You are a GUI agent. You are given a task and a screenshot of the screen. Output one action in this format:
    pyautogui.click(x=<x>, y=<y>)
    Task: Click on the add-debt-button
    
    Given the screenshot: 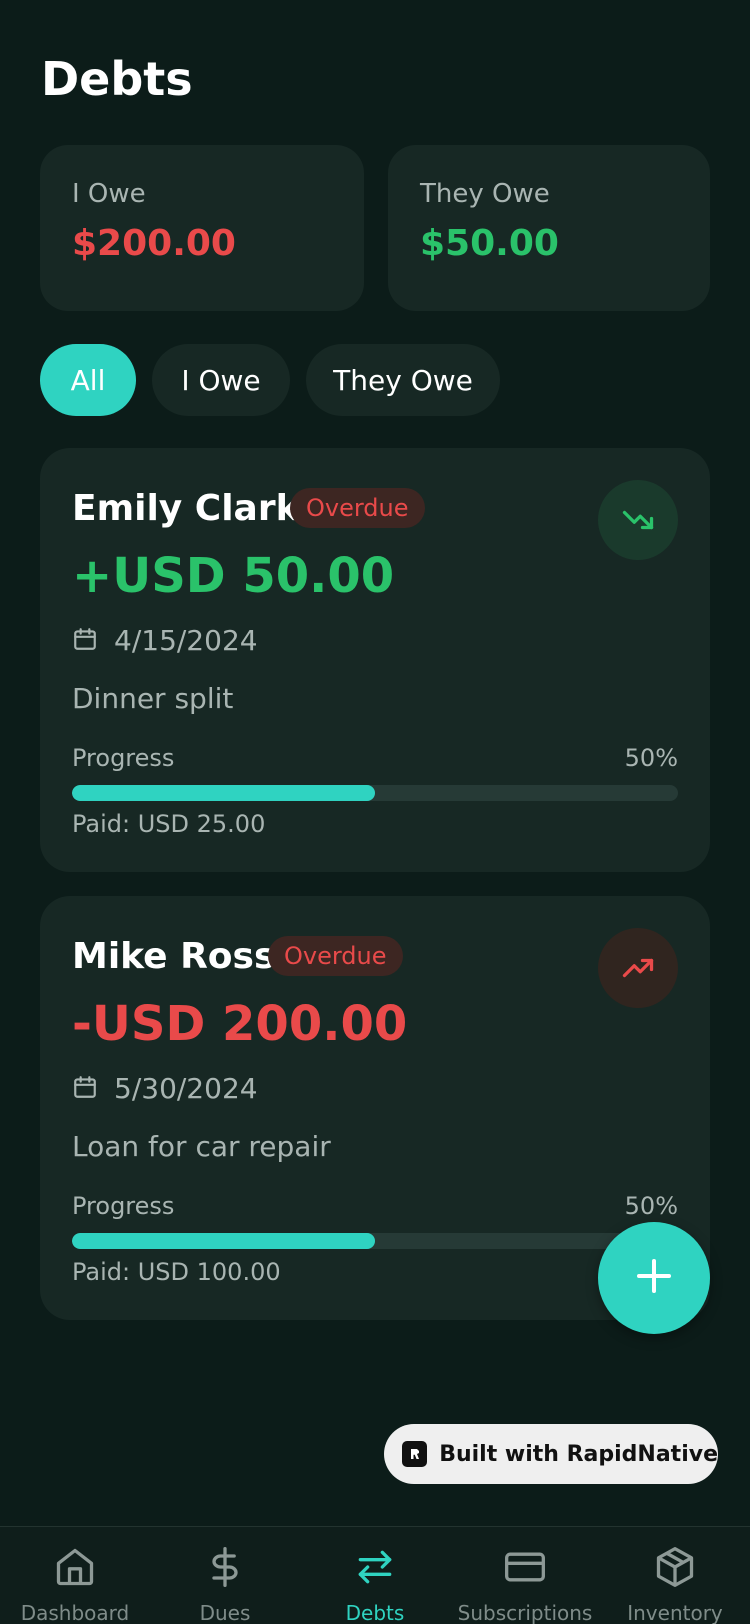 What is the action you would take?
    pyautogui.click(x=654, y=1278)
    